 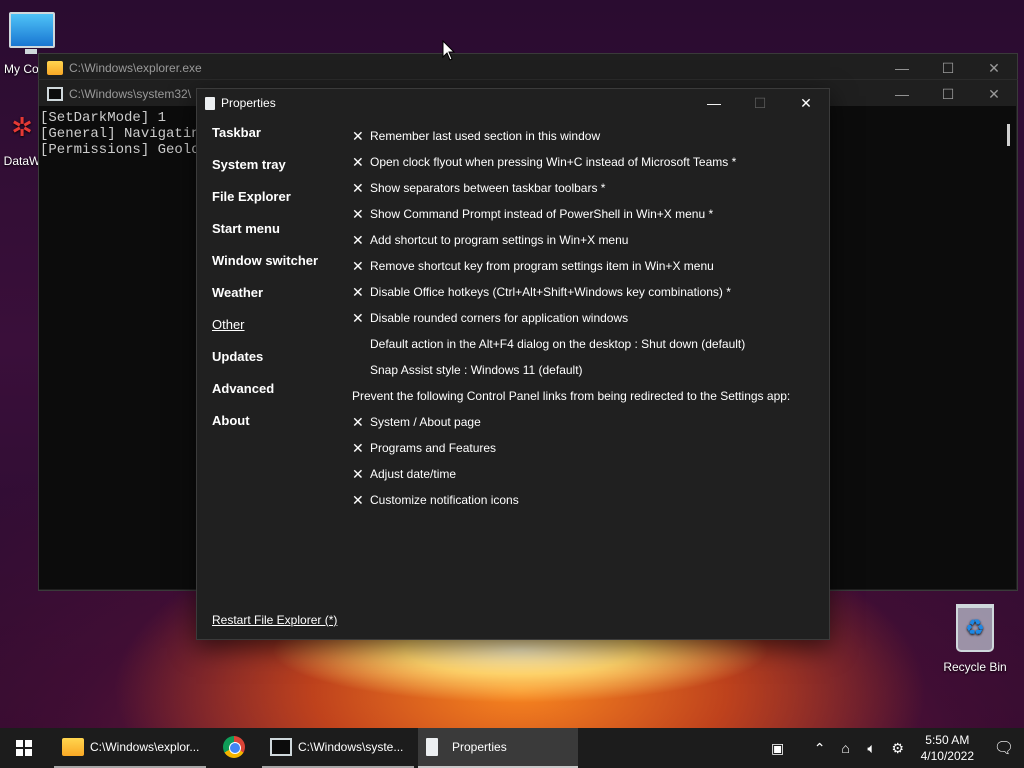 I want to click on nav-item-about: About, so click(x=265, y=429).